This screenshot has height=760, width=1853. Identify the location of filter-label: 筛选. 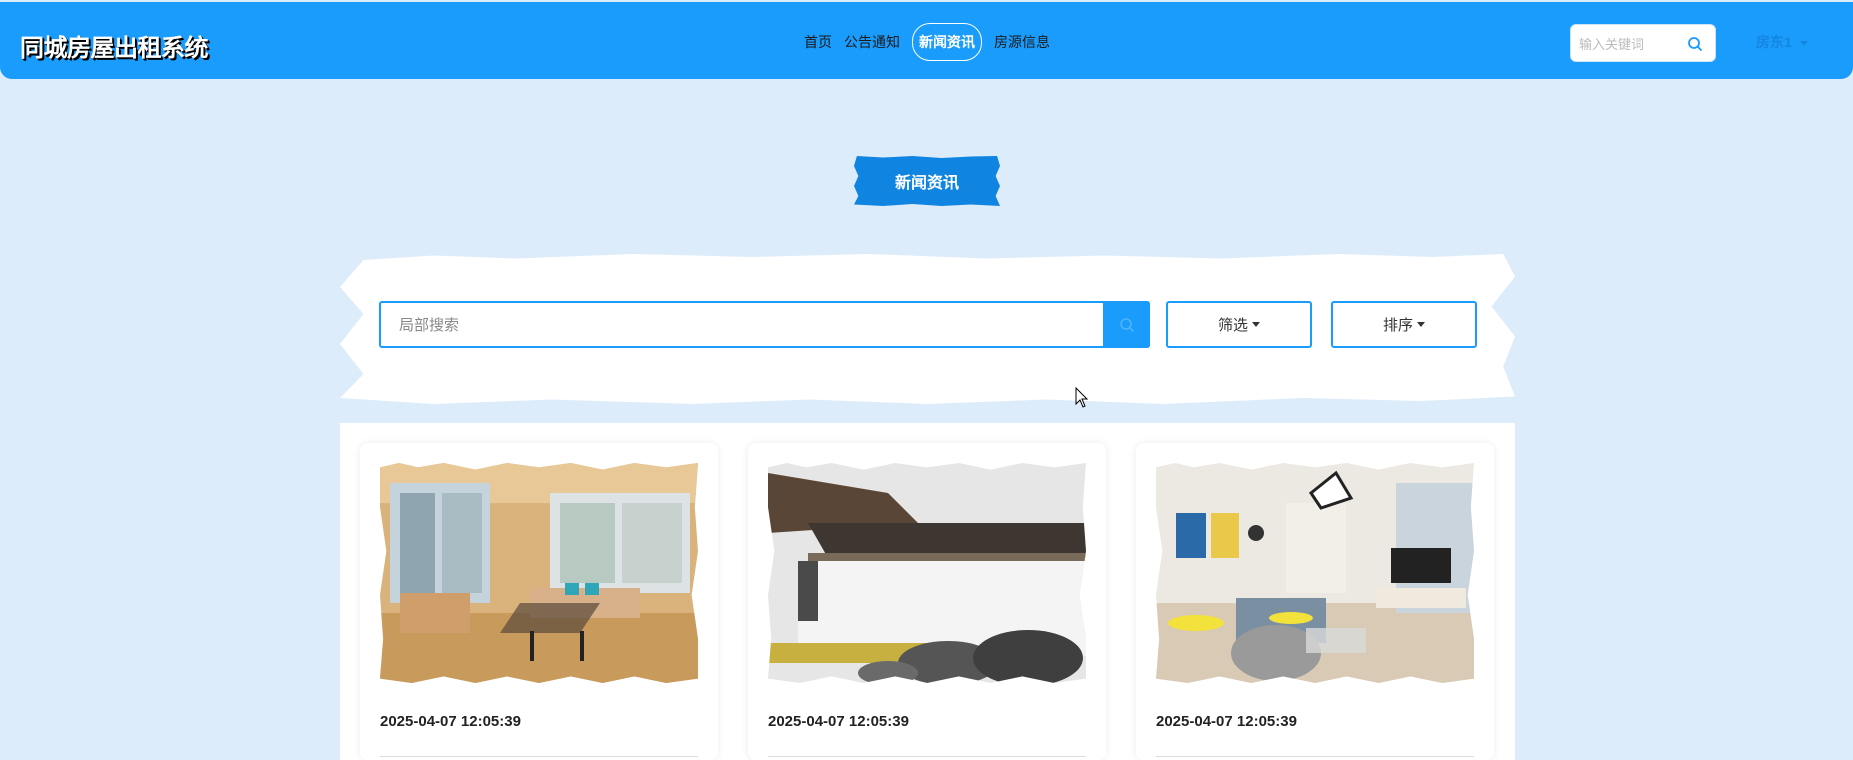
(1232, 325).